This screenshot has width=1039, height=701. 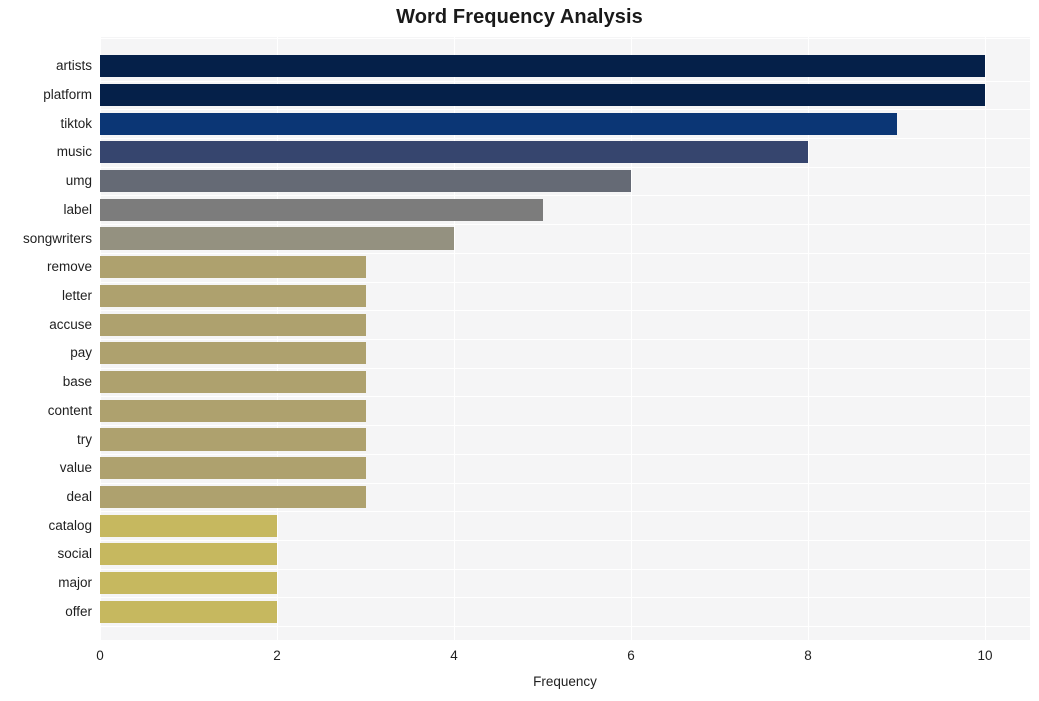 What do you see at coordinates (70, 525) in the screenshot?
I see `y-tick-label-catalog: catalog` at bounding box center [70, 525].